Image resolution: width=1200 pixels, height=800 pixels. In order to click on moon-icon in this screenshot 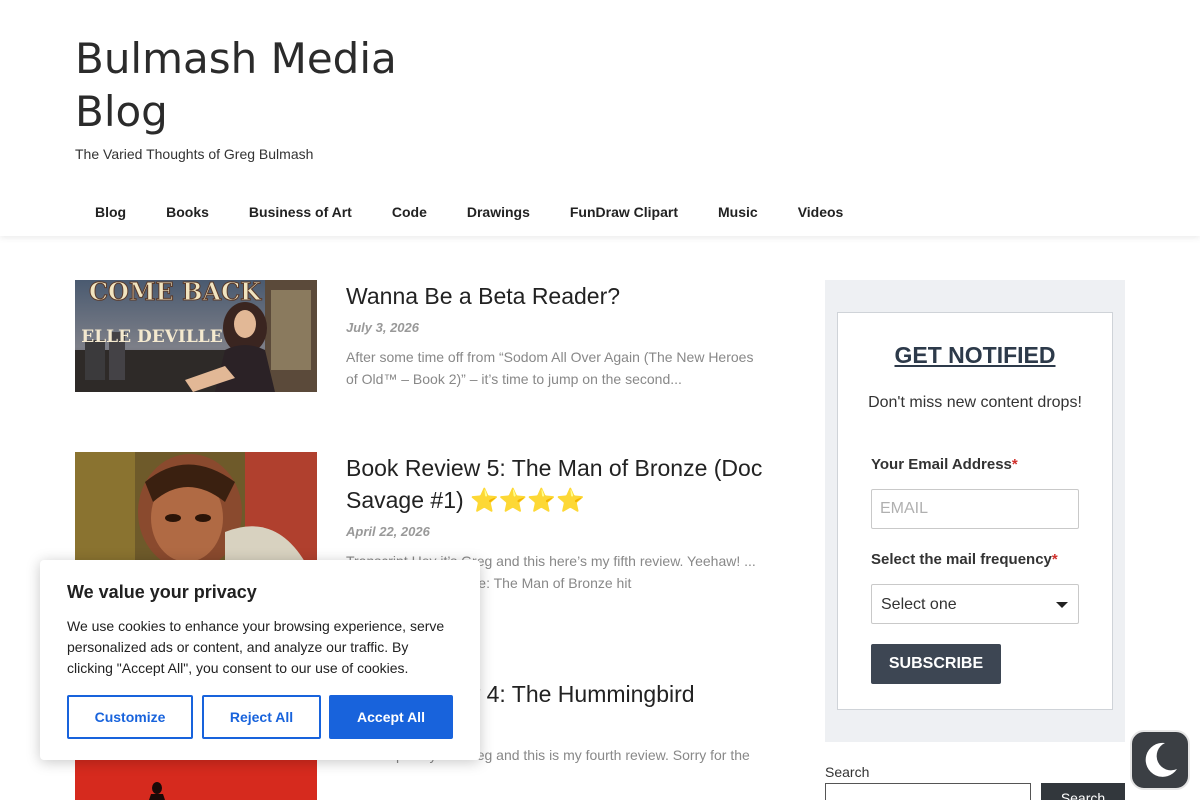, I will do `click(1161, 759)`.